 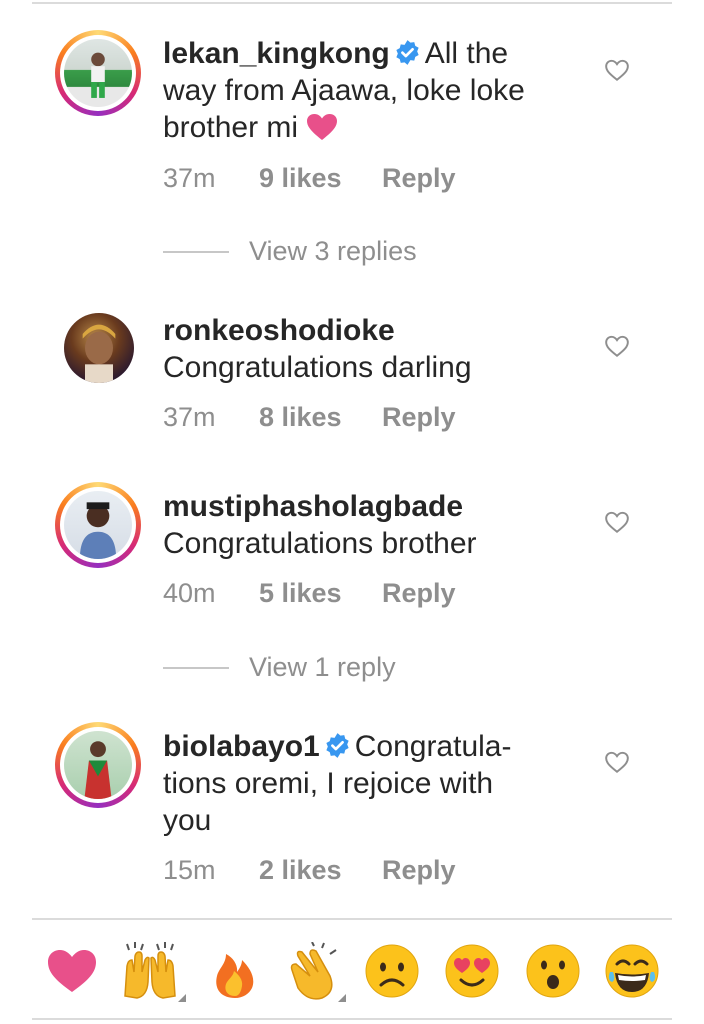 I want to click on view-replies-label: View 1 reply, so click(x=322, y=667).